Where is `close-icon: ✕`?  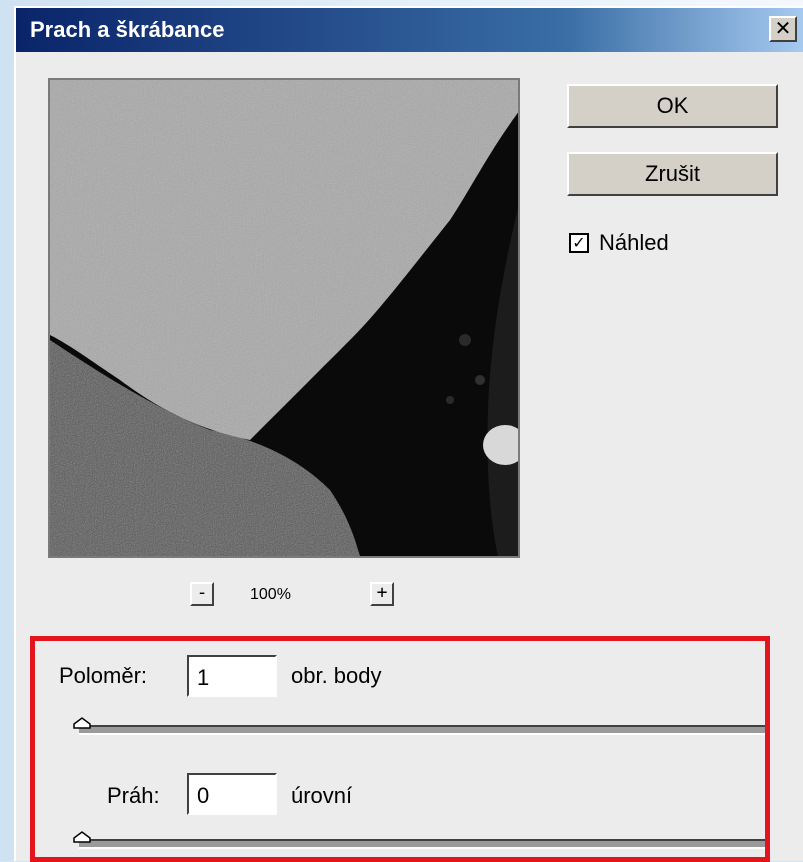 close-icon: ✕ is located at coordinates (783, 28).